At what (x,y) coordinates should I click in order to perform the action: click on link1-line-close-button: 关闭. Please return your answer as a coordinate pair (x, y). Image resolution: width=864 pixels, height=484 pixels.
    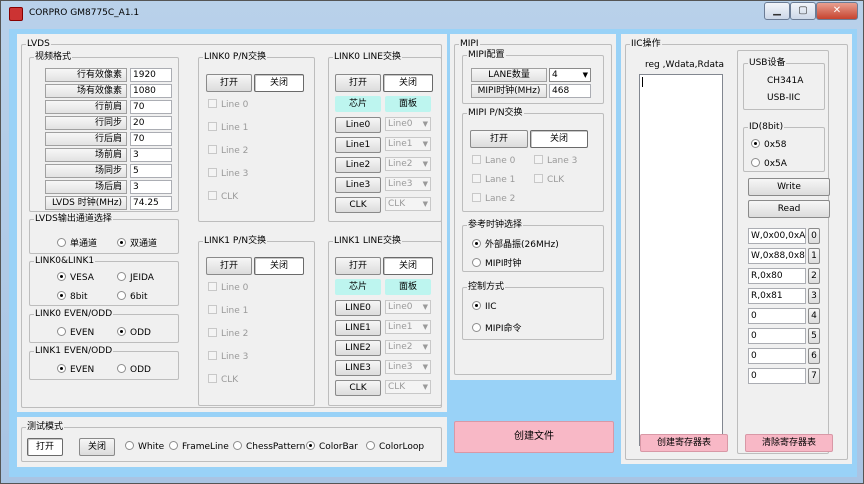
    Looking at the image, I should click on (408, 266).